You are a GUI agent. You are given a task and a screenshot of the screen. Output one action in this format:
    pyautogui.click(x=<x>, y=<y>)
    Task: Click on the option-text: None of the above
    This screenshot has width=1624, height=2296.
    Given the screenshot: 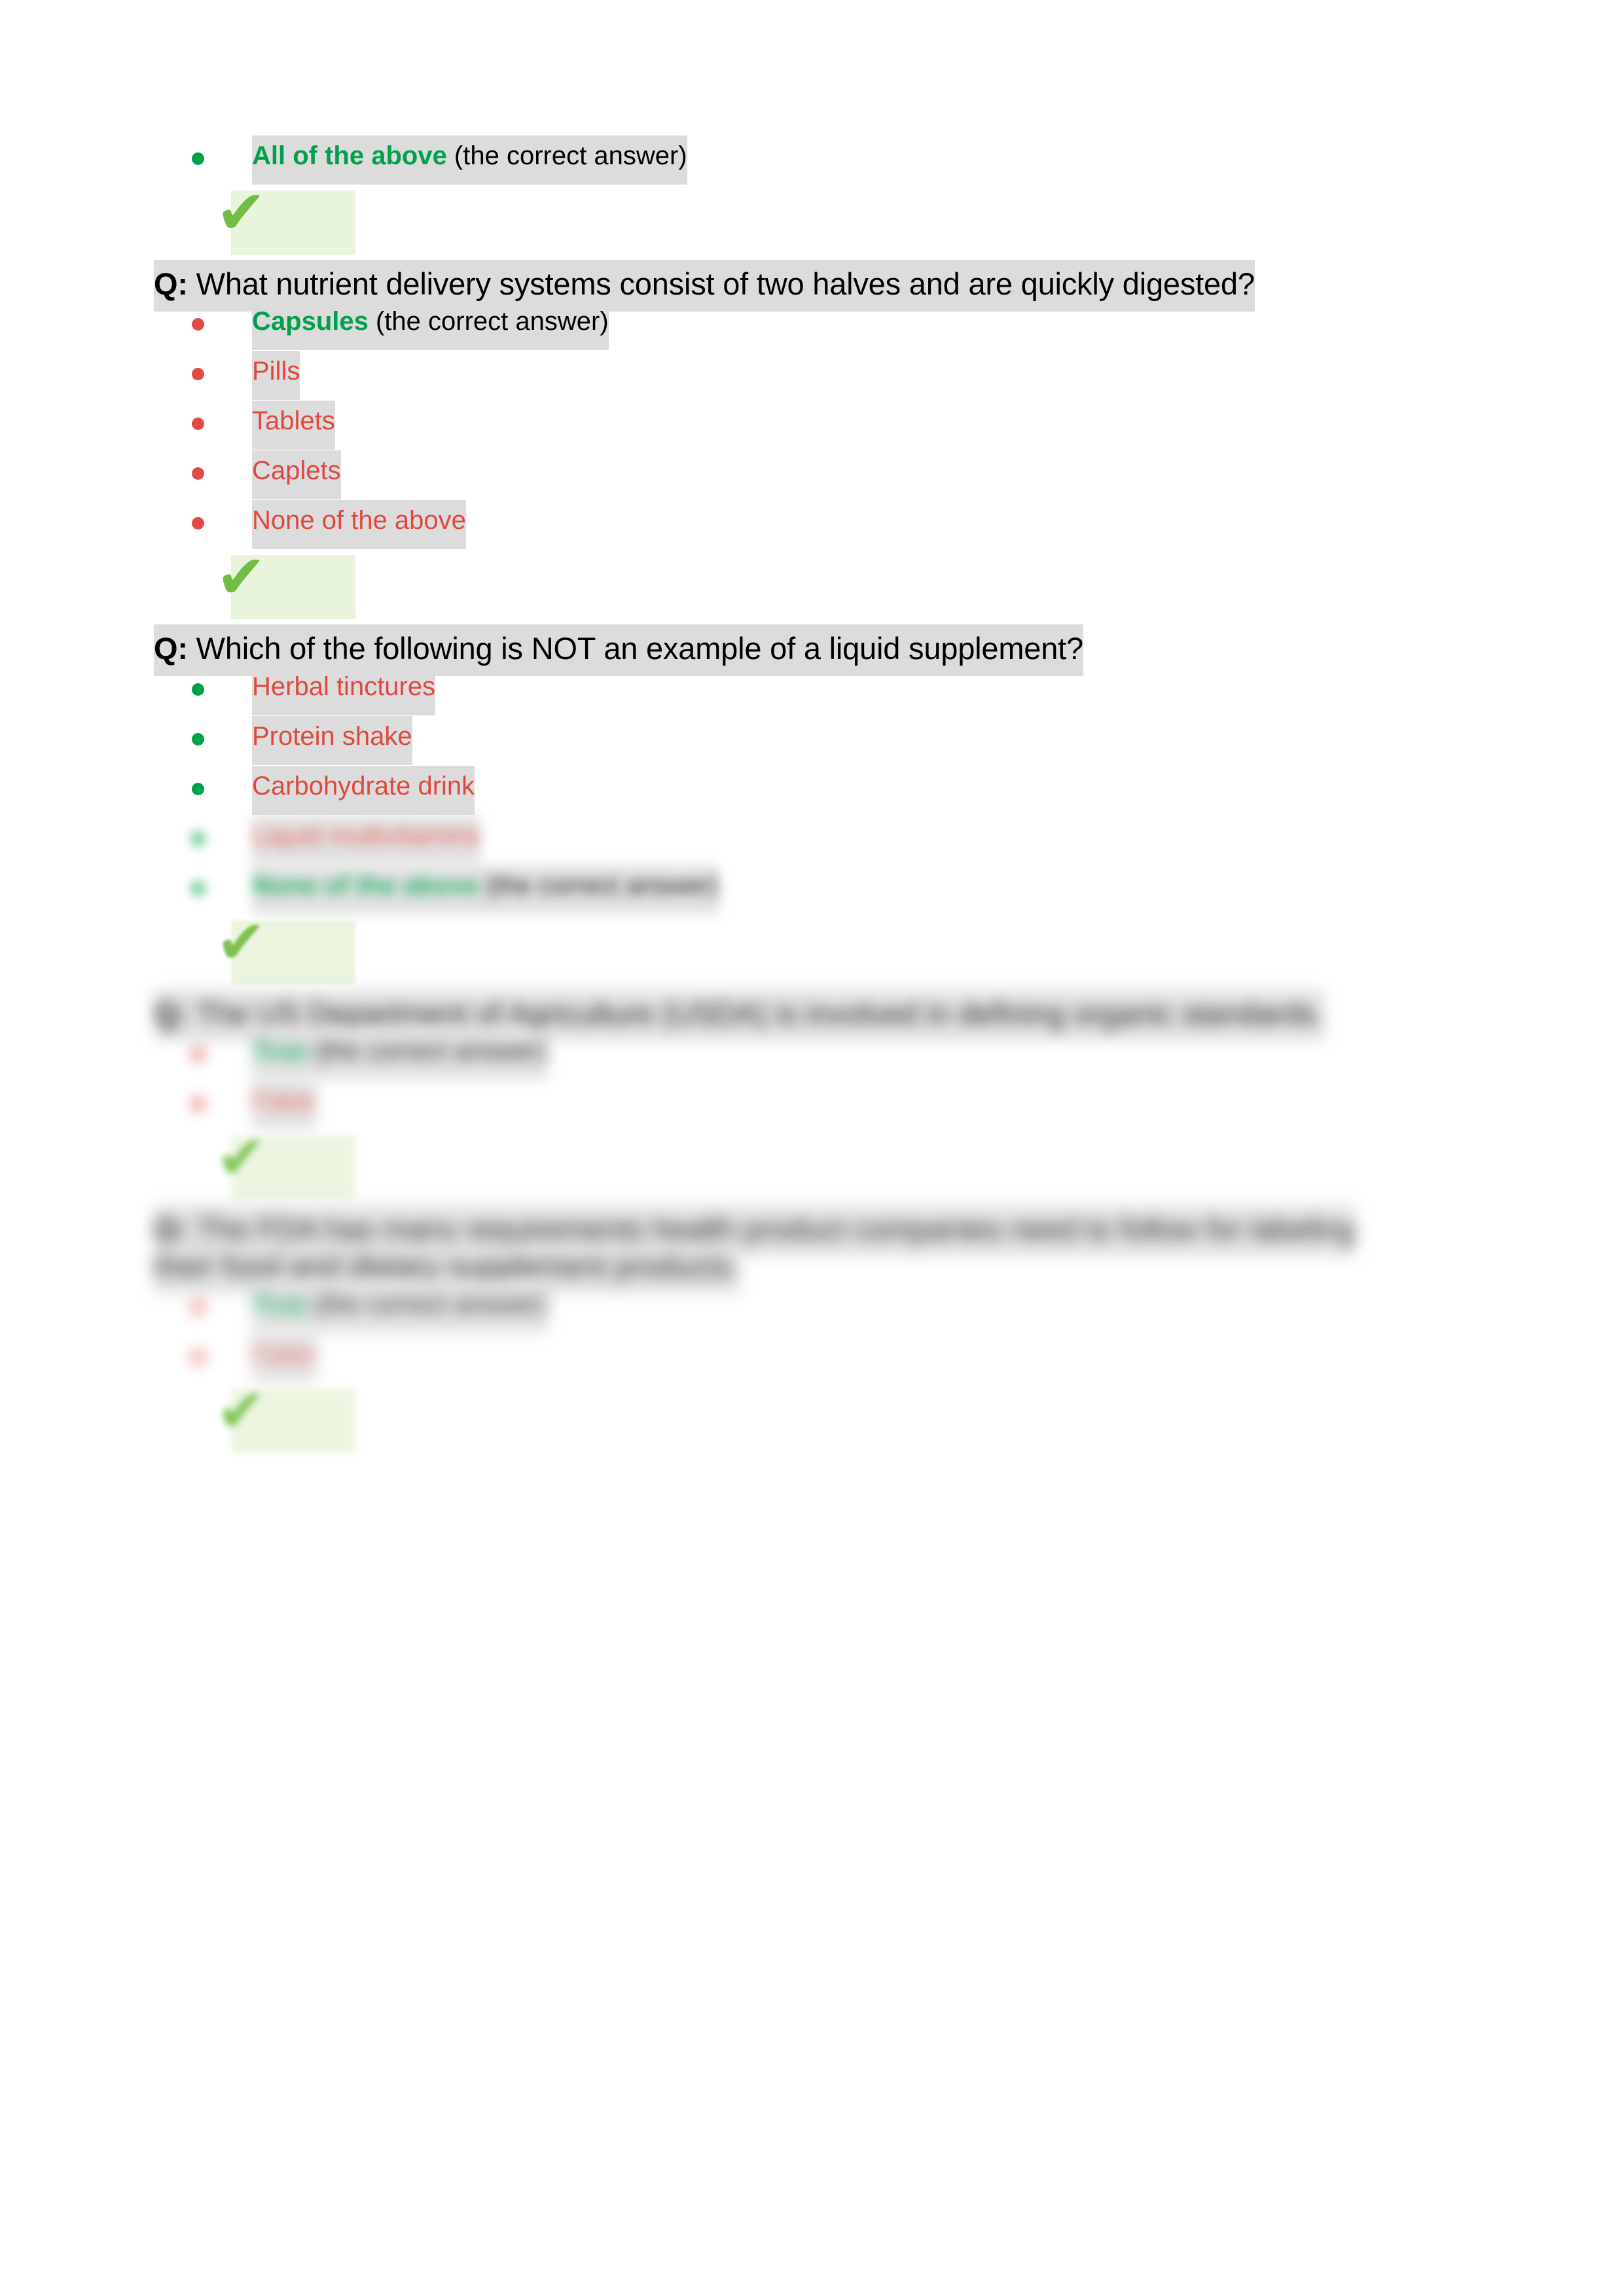 What is the action you would take?
    pyautogui.click(x=359, y=525)
    